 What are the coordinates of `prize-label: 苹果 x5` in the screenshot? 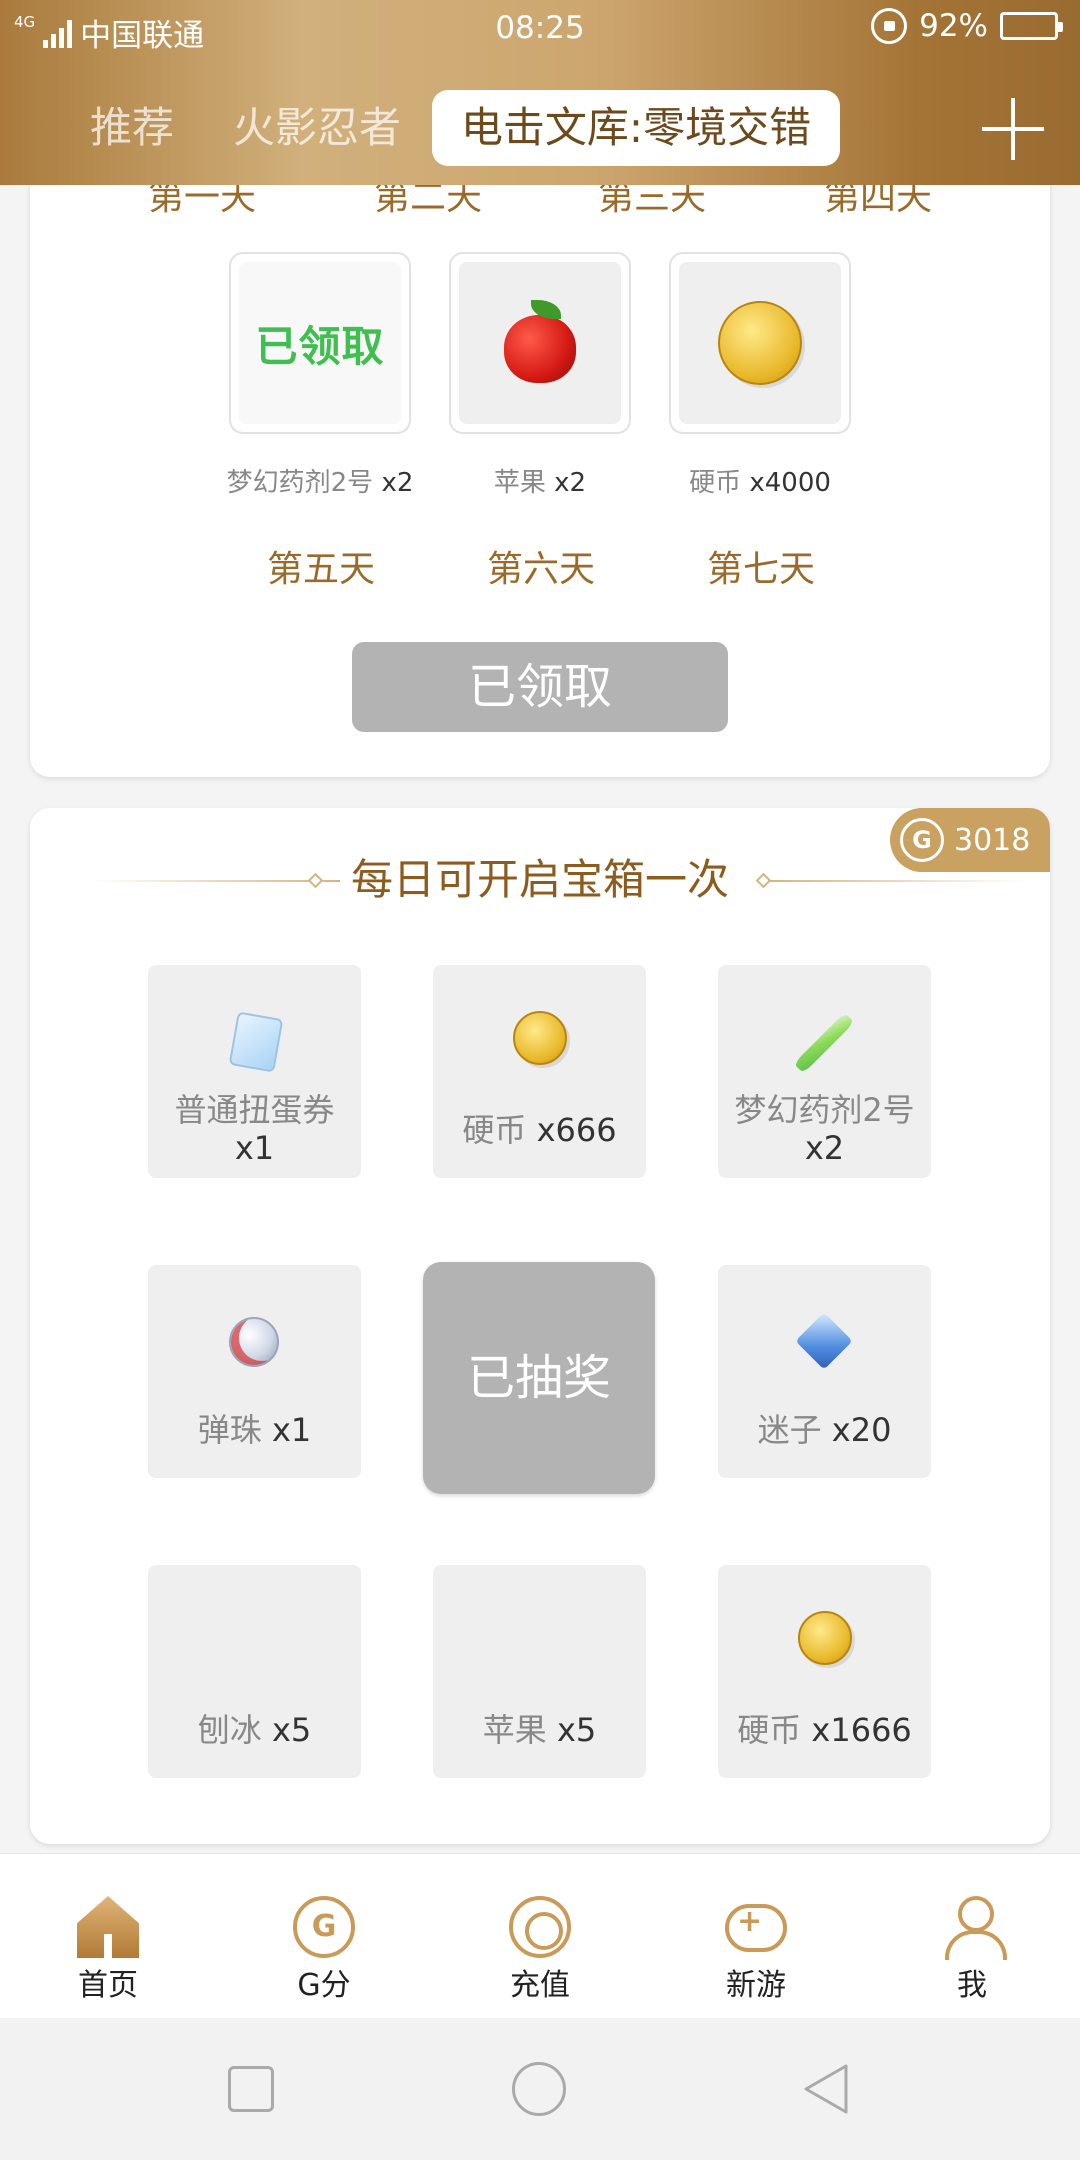 It's located at (539, 1730).